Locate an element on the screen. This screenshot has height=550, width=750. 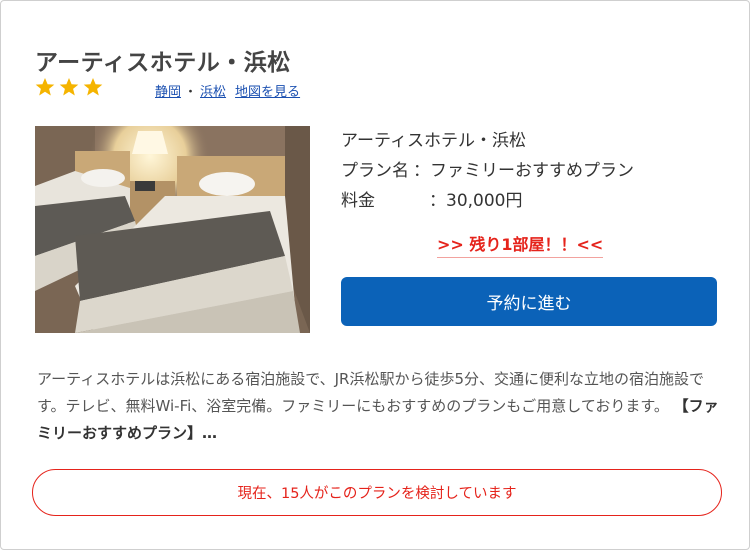
prefecture-link: 静岡 is located at coordinates (168, 90).